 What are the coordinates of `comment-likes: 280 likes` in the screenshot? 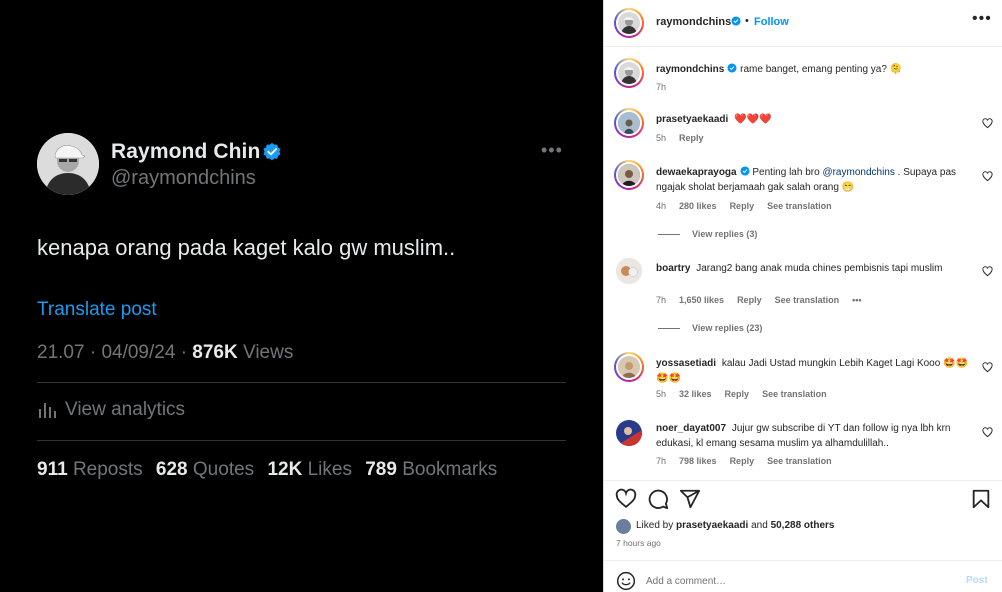 It's located at (698, 206).